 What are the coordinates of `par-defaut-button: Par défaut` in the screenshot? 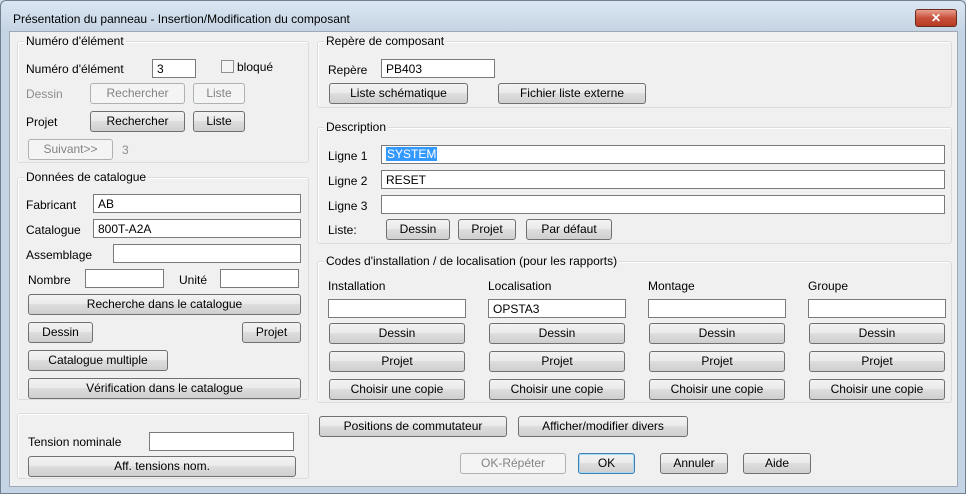 It's located at (569, 229).